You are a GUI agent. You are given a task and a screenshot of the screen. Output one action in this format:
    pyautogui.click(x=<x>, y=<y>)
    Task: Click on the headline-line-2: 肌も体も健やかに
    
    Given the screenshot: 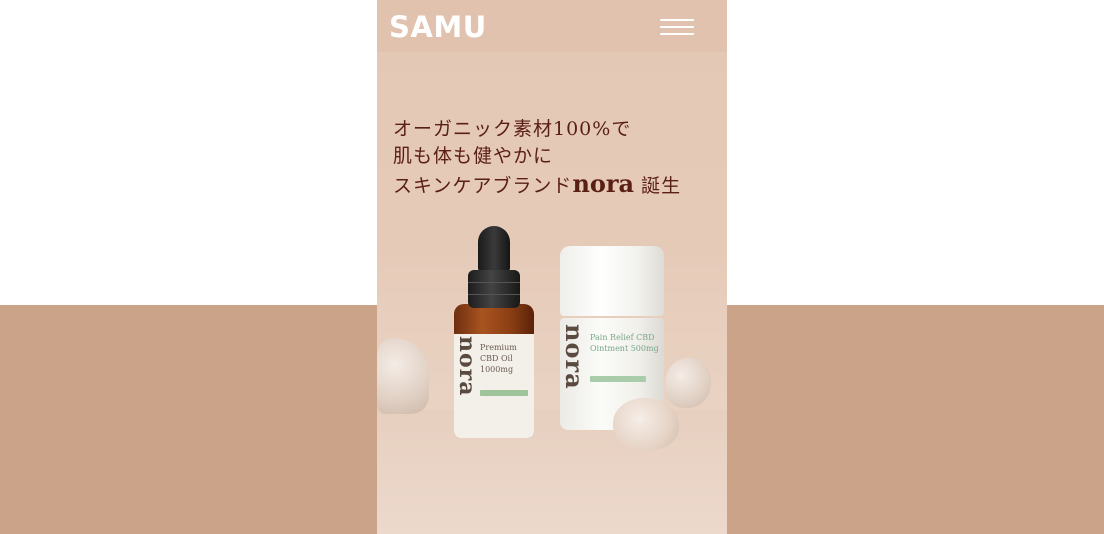 What is the action you would take?
    pyautogui.click(x=473, y=156)
    